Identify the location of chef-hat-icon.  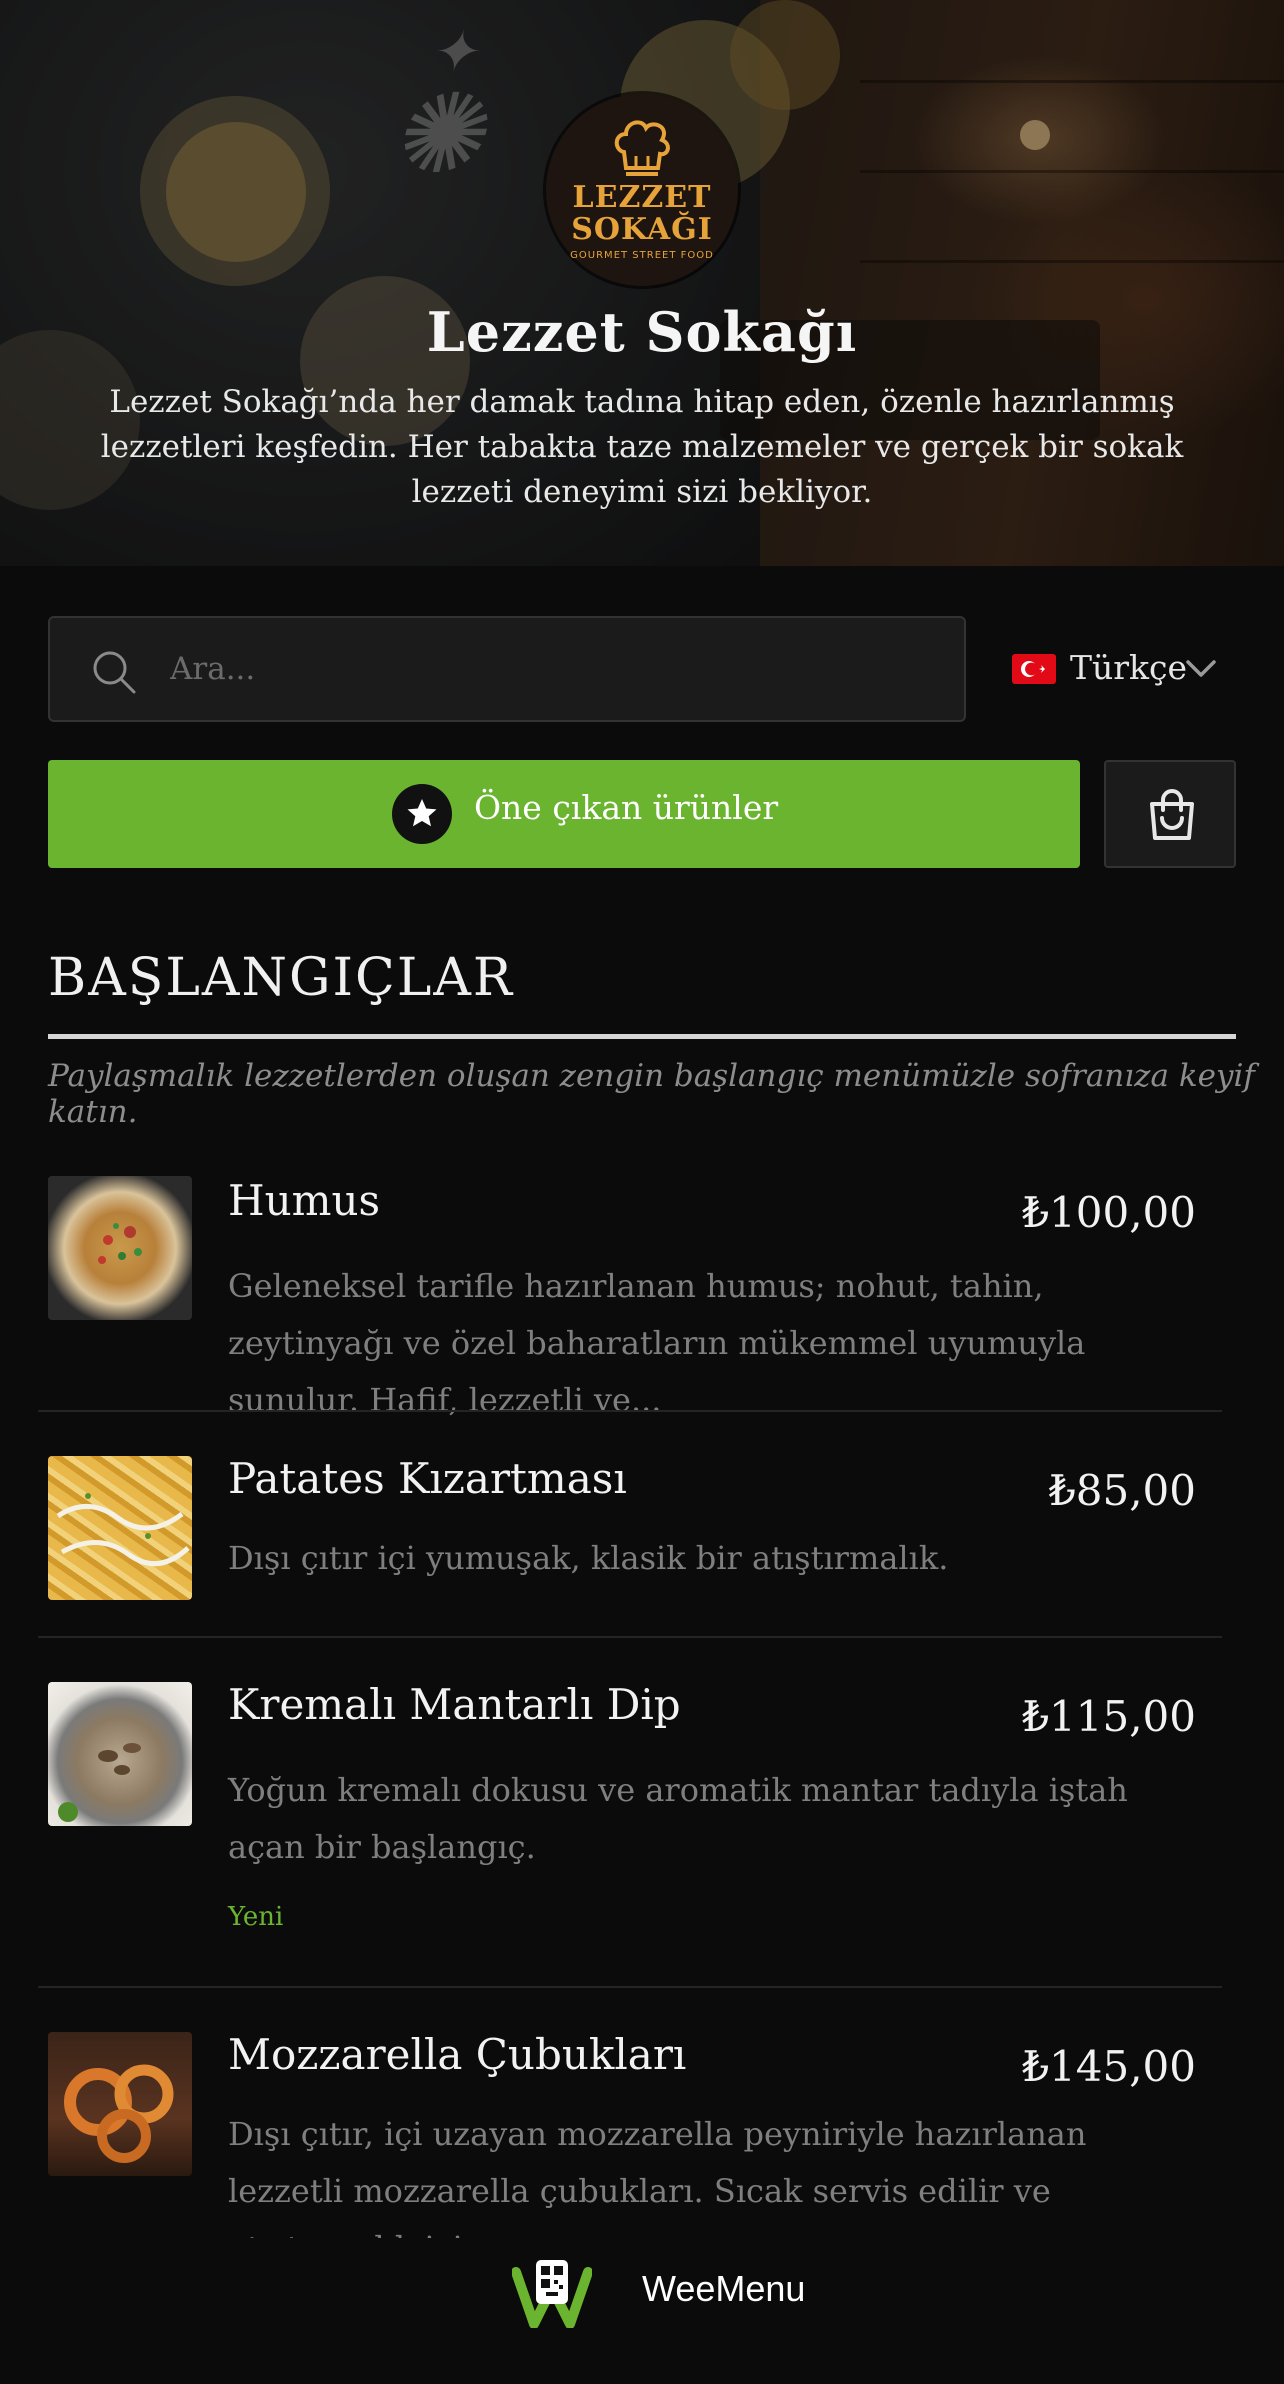
(642, 148).